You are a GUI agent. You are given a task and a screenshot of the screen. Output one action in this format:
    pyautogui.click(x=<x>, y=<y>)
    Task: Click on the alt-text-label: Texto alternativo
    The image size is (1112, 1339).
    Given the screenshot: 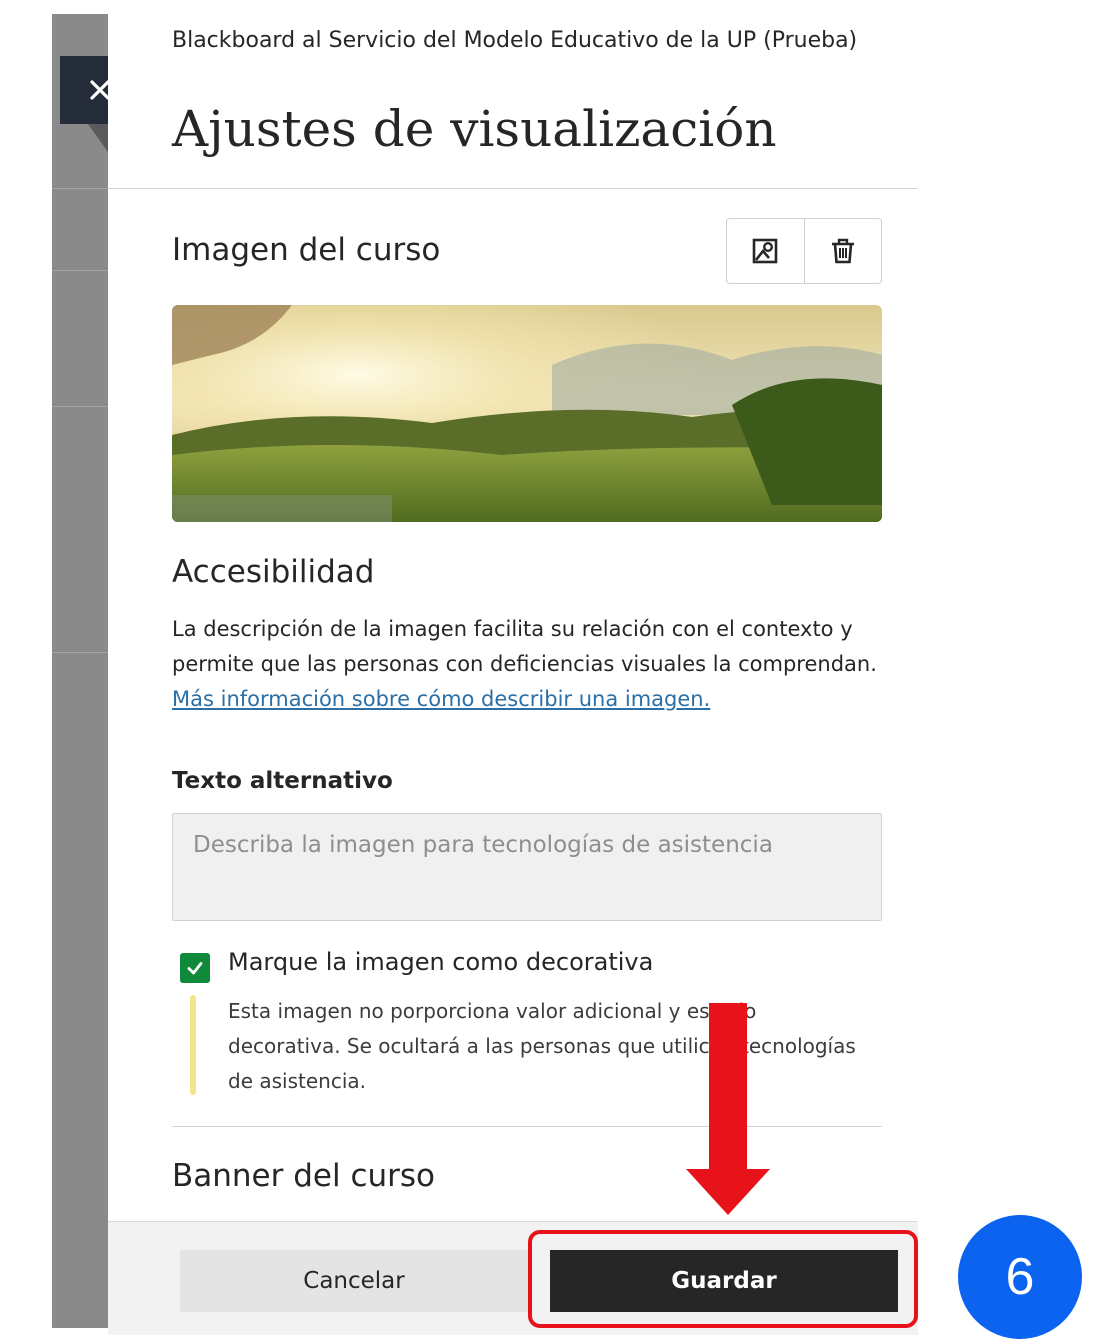 What is the action you would take?
    pyautogui.click(x=282, y=781)
    